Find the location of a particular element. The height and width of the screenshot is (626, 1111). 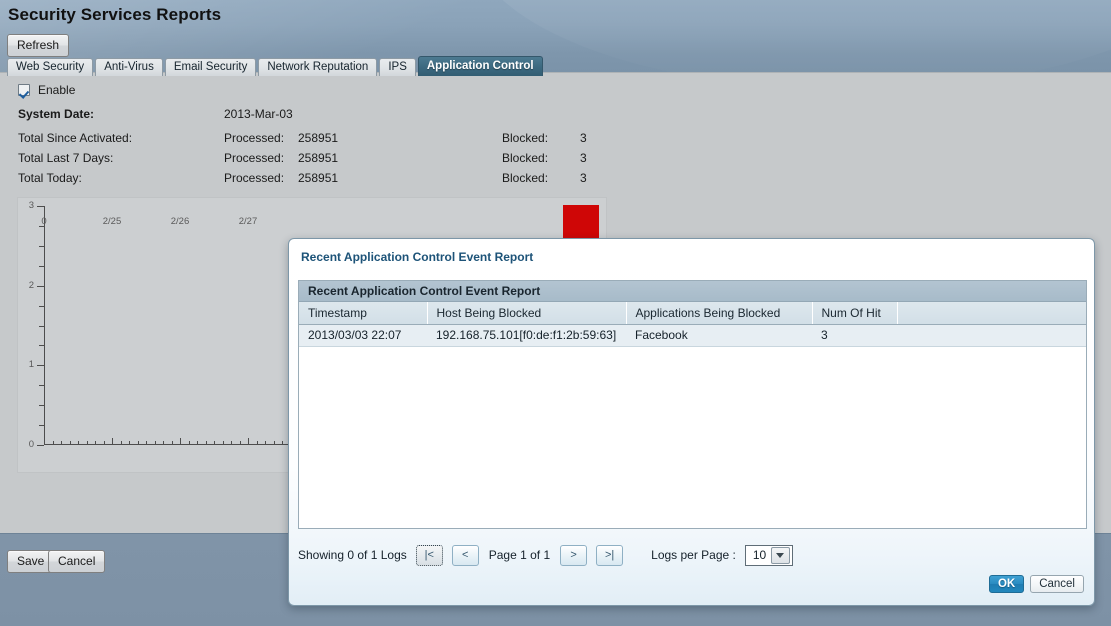

stat-label: Total Last 7 Days: is located at coordinates (66, 158).